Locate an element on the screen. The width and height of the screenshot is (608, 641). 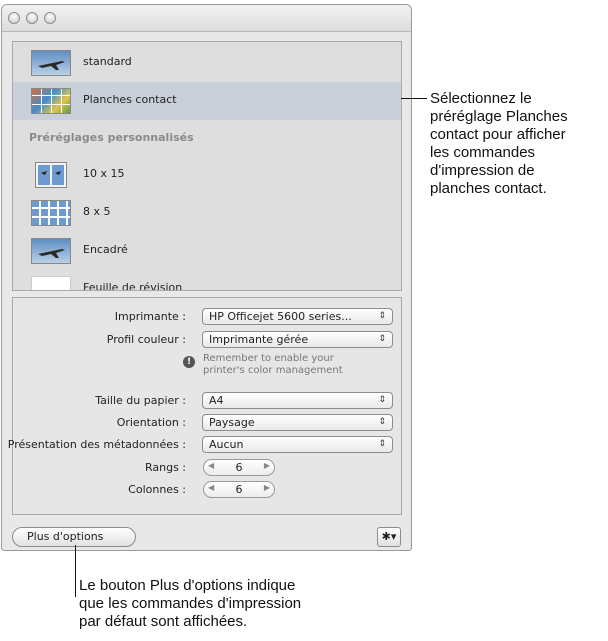
color-profile-value: Imprimante gérée is located at coordinates (259, 339).